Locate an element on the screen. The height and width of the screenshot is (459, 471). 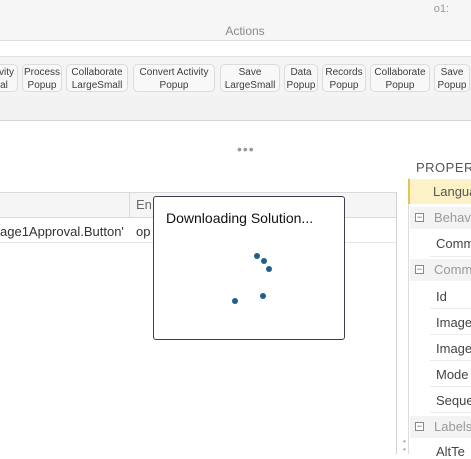
ribbon-corner-label: o1: is located at coordinates (441, 9).